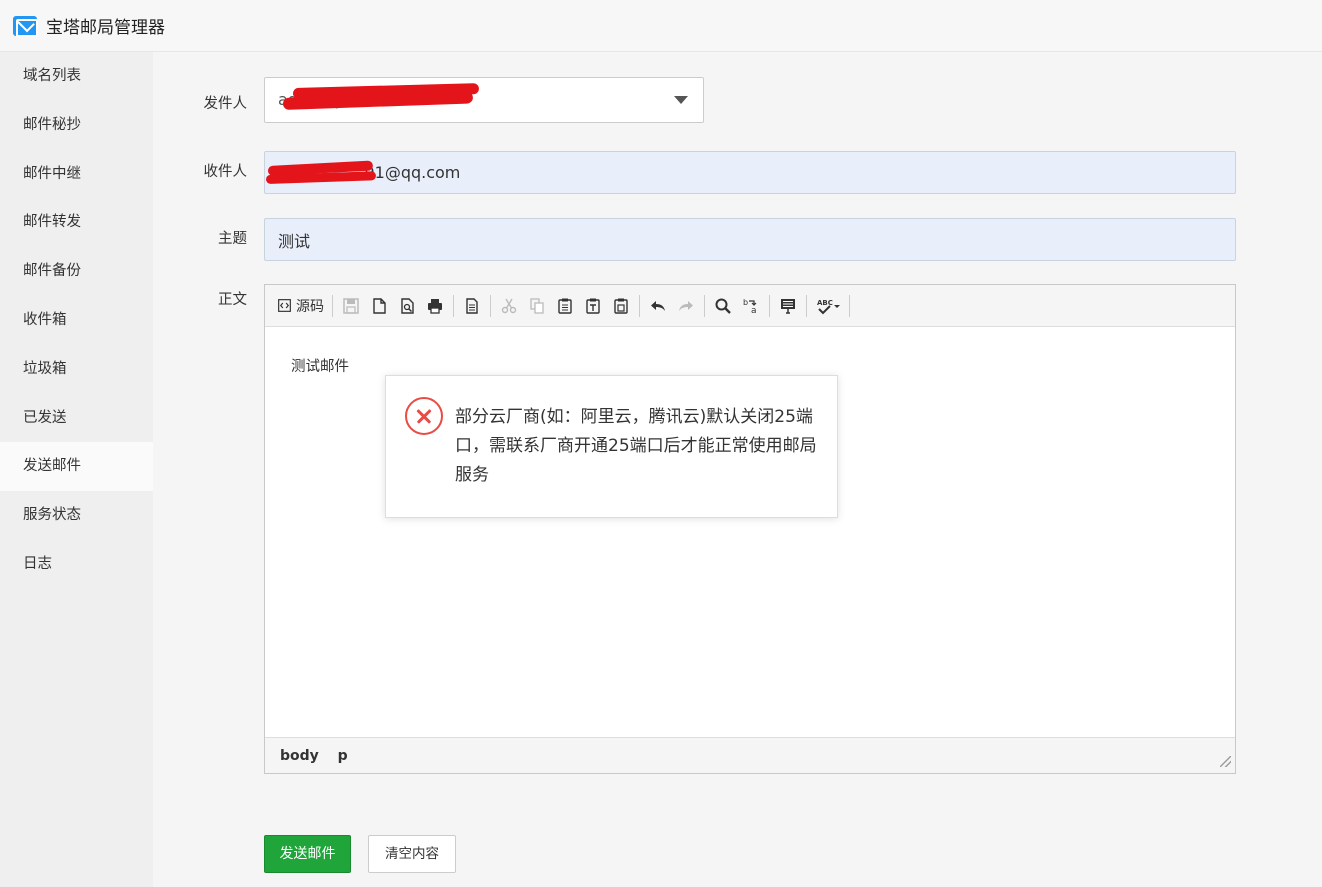 This screenshot has height=887, width=1322. Describe the element at coordinates (307, 854) in the screenshot. I see `send-mail-button: 发送邮件` at that location.